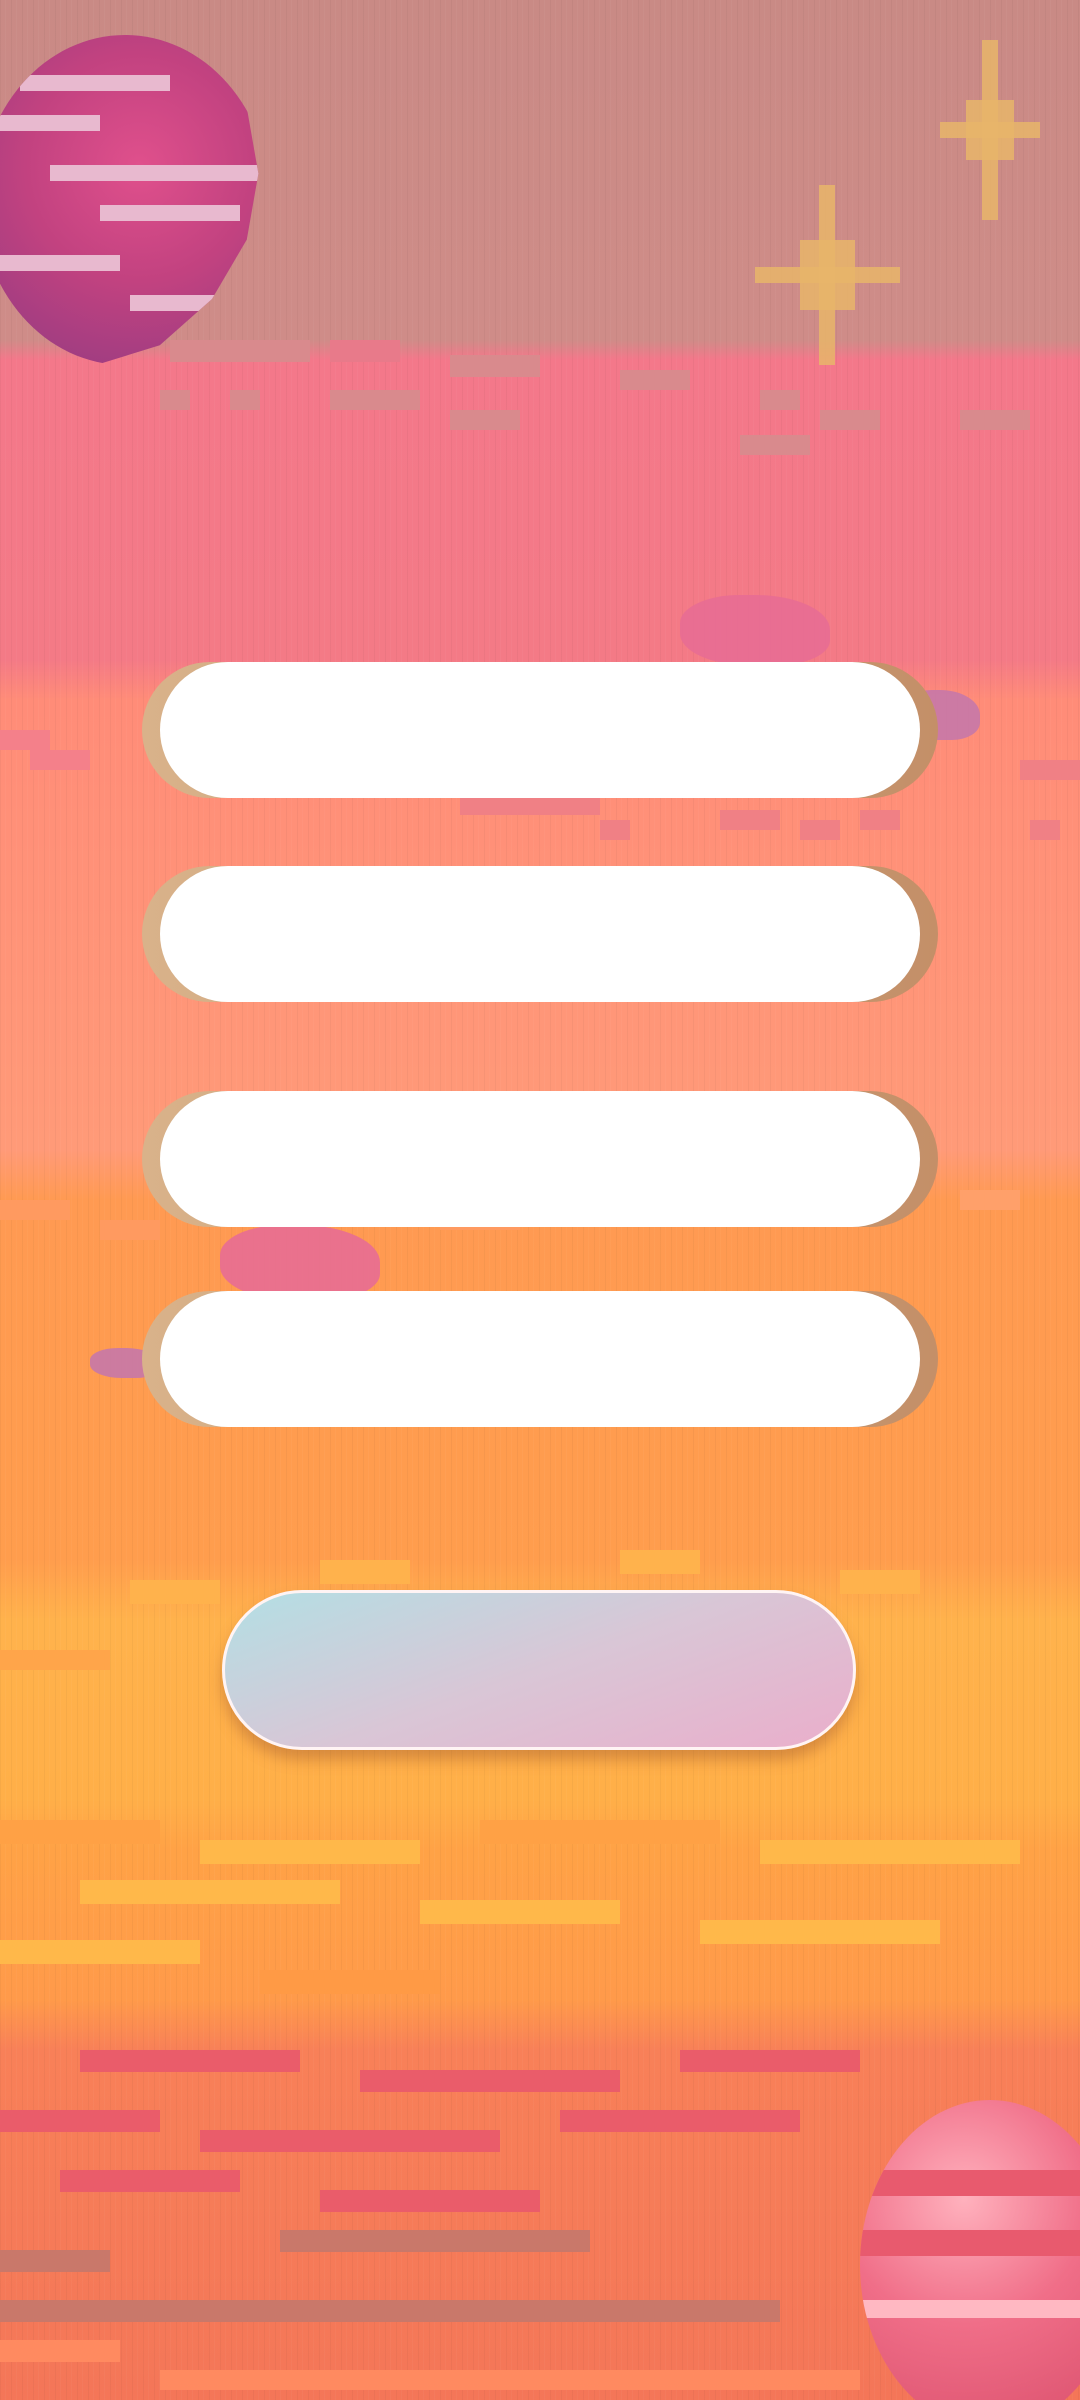 The width and height of the screenshot is (1080, 2400). I want to click on pink-planet-icon, so click(129, 200).